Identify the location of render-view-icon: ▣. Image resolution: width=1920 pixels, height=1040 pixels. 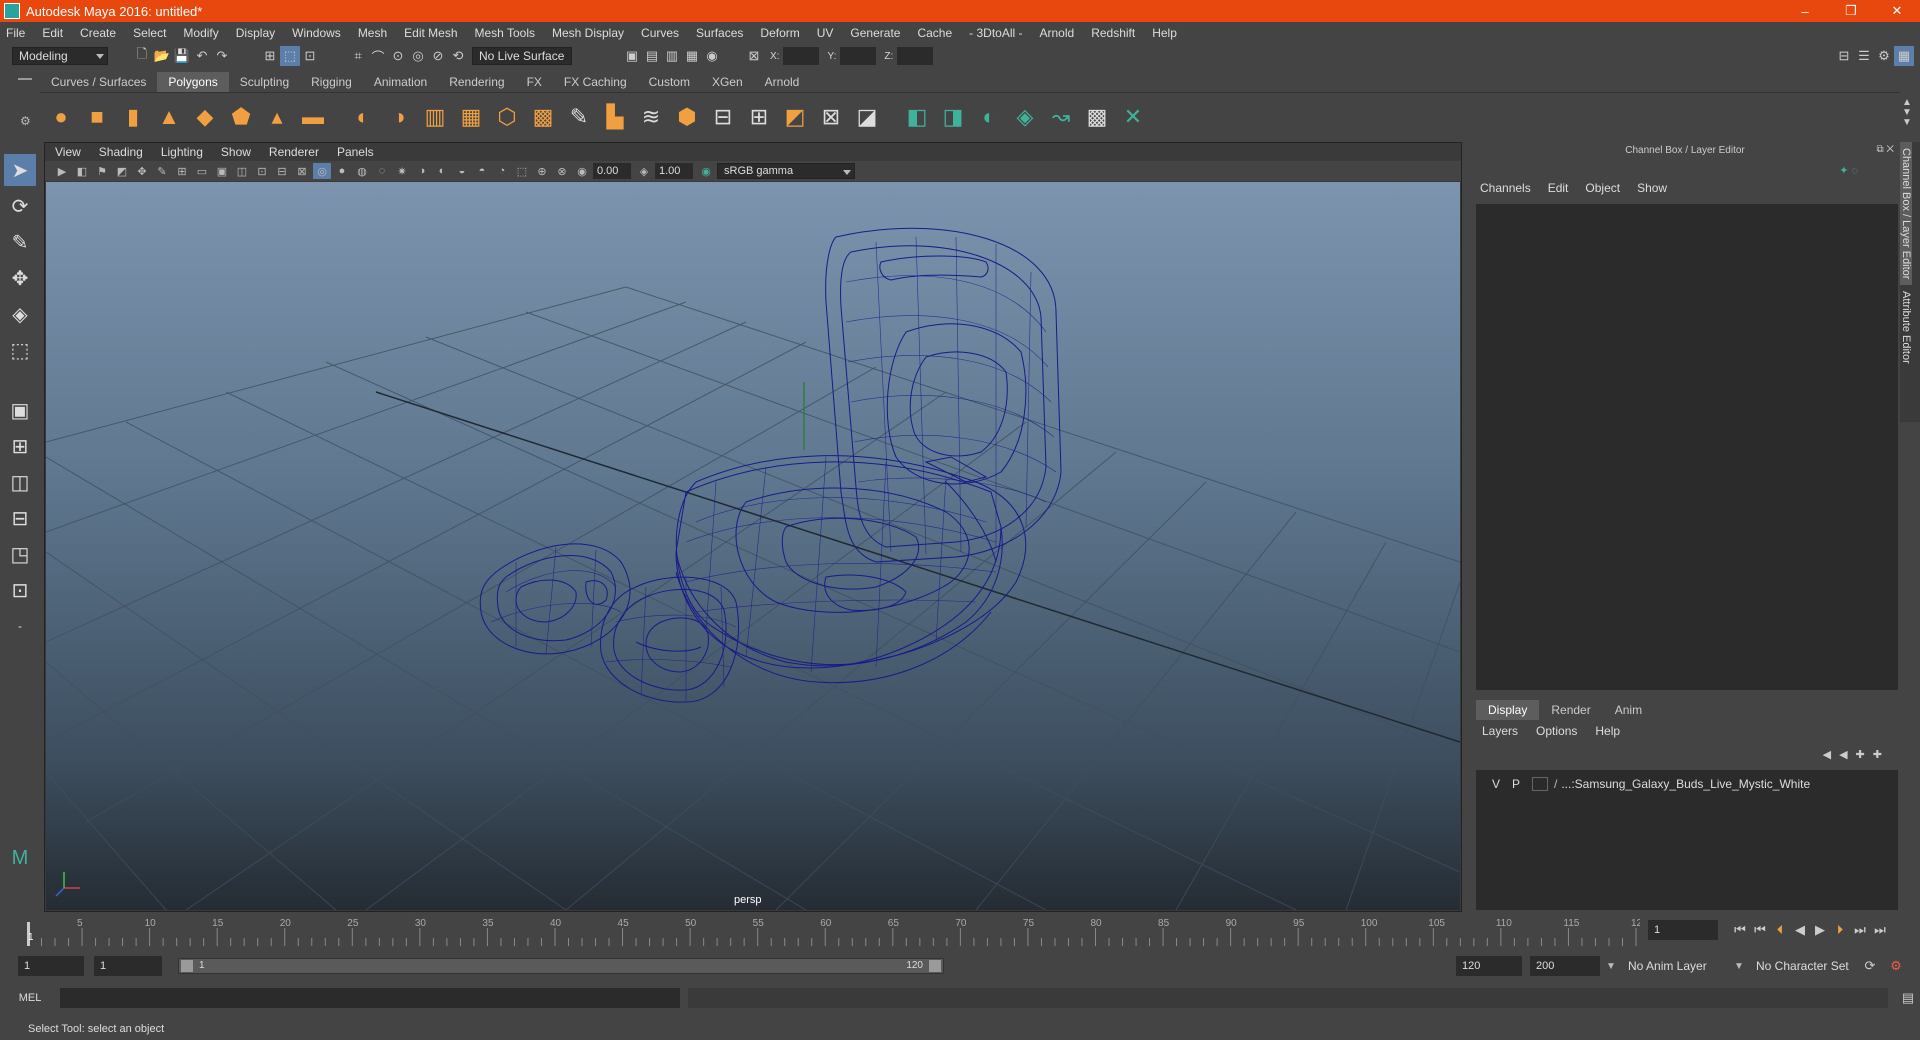
(632, 56).